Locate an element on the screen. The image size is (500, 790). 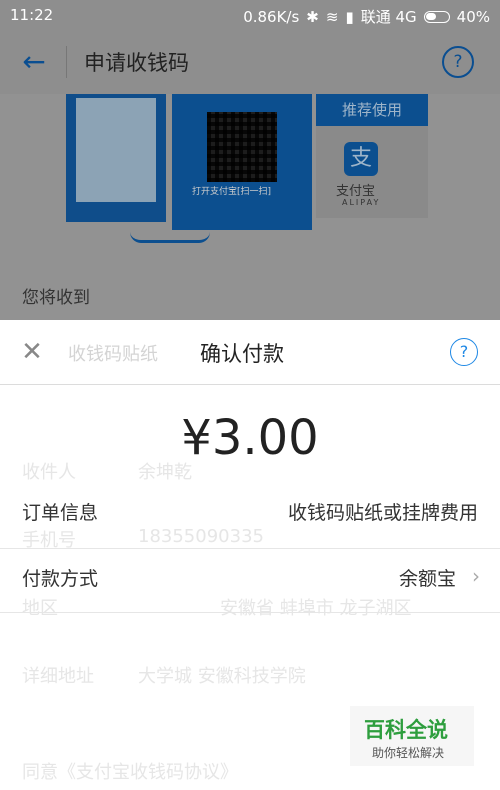
watermark-subtitle: 助你轻松解决 is located at coordinates (408, 753).